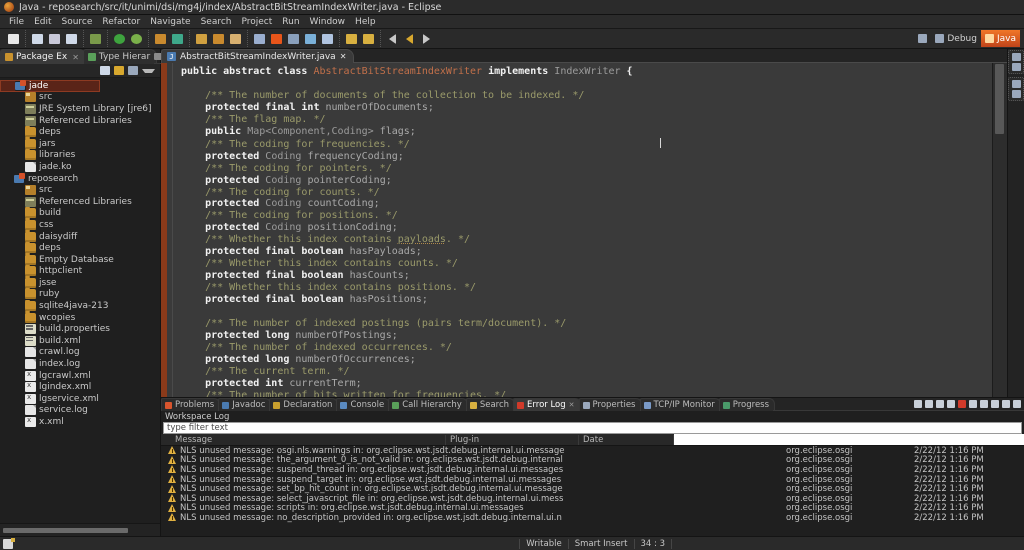 This screenshot has width=1024, height=550. Describe the element at coordinates (328, 22) in the screenshot. I see `menu-item-window: Window` at that location.